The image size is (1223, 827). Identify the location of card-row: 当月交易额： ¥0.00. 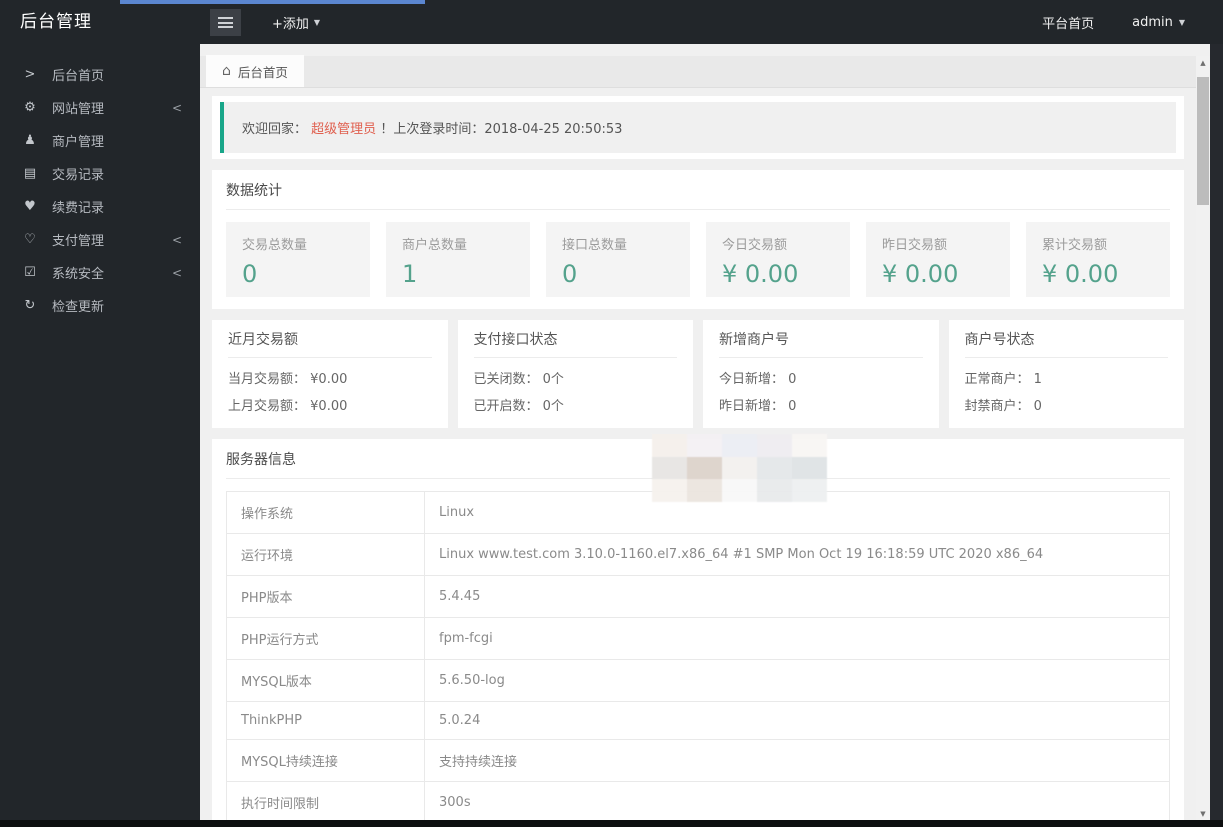
(330, 377).